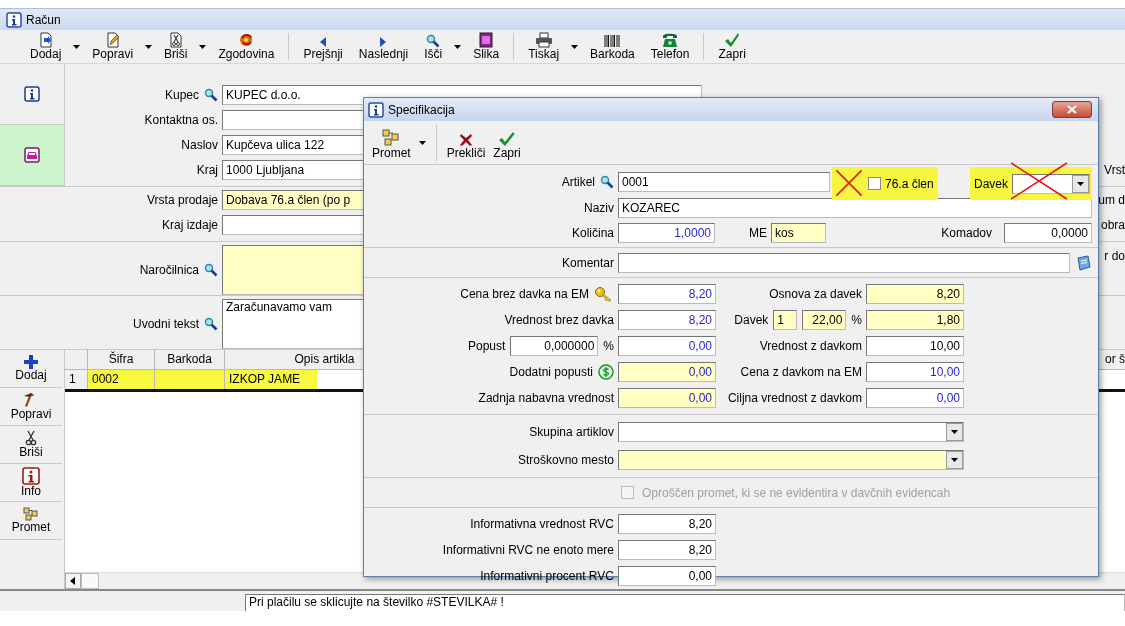  Describe the element at coordinates (323, 46) in the screenshot. I see `toolbar-button: Prejšnji` at that location.